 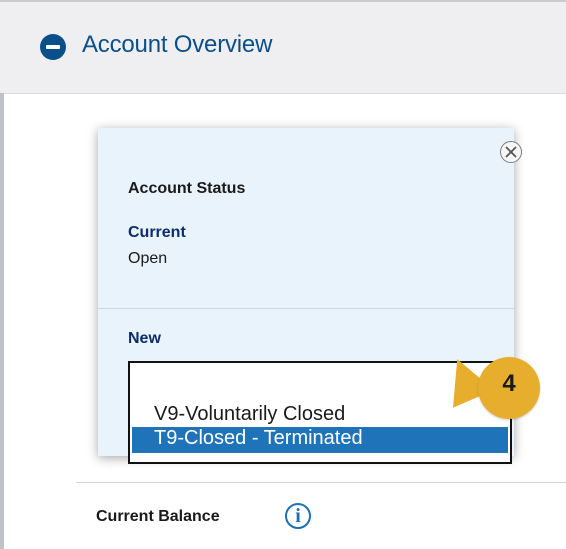 What do you see at coordinates (177, 44) in the screenshot?
I see `section-title: Account Overview` at bounding box center [177, 44].